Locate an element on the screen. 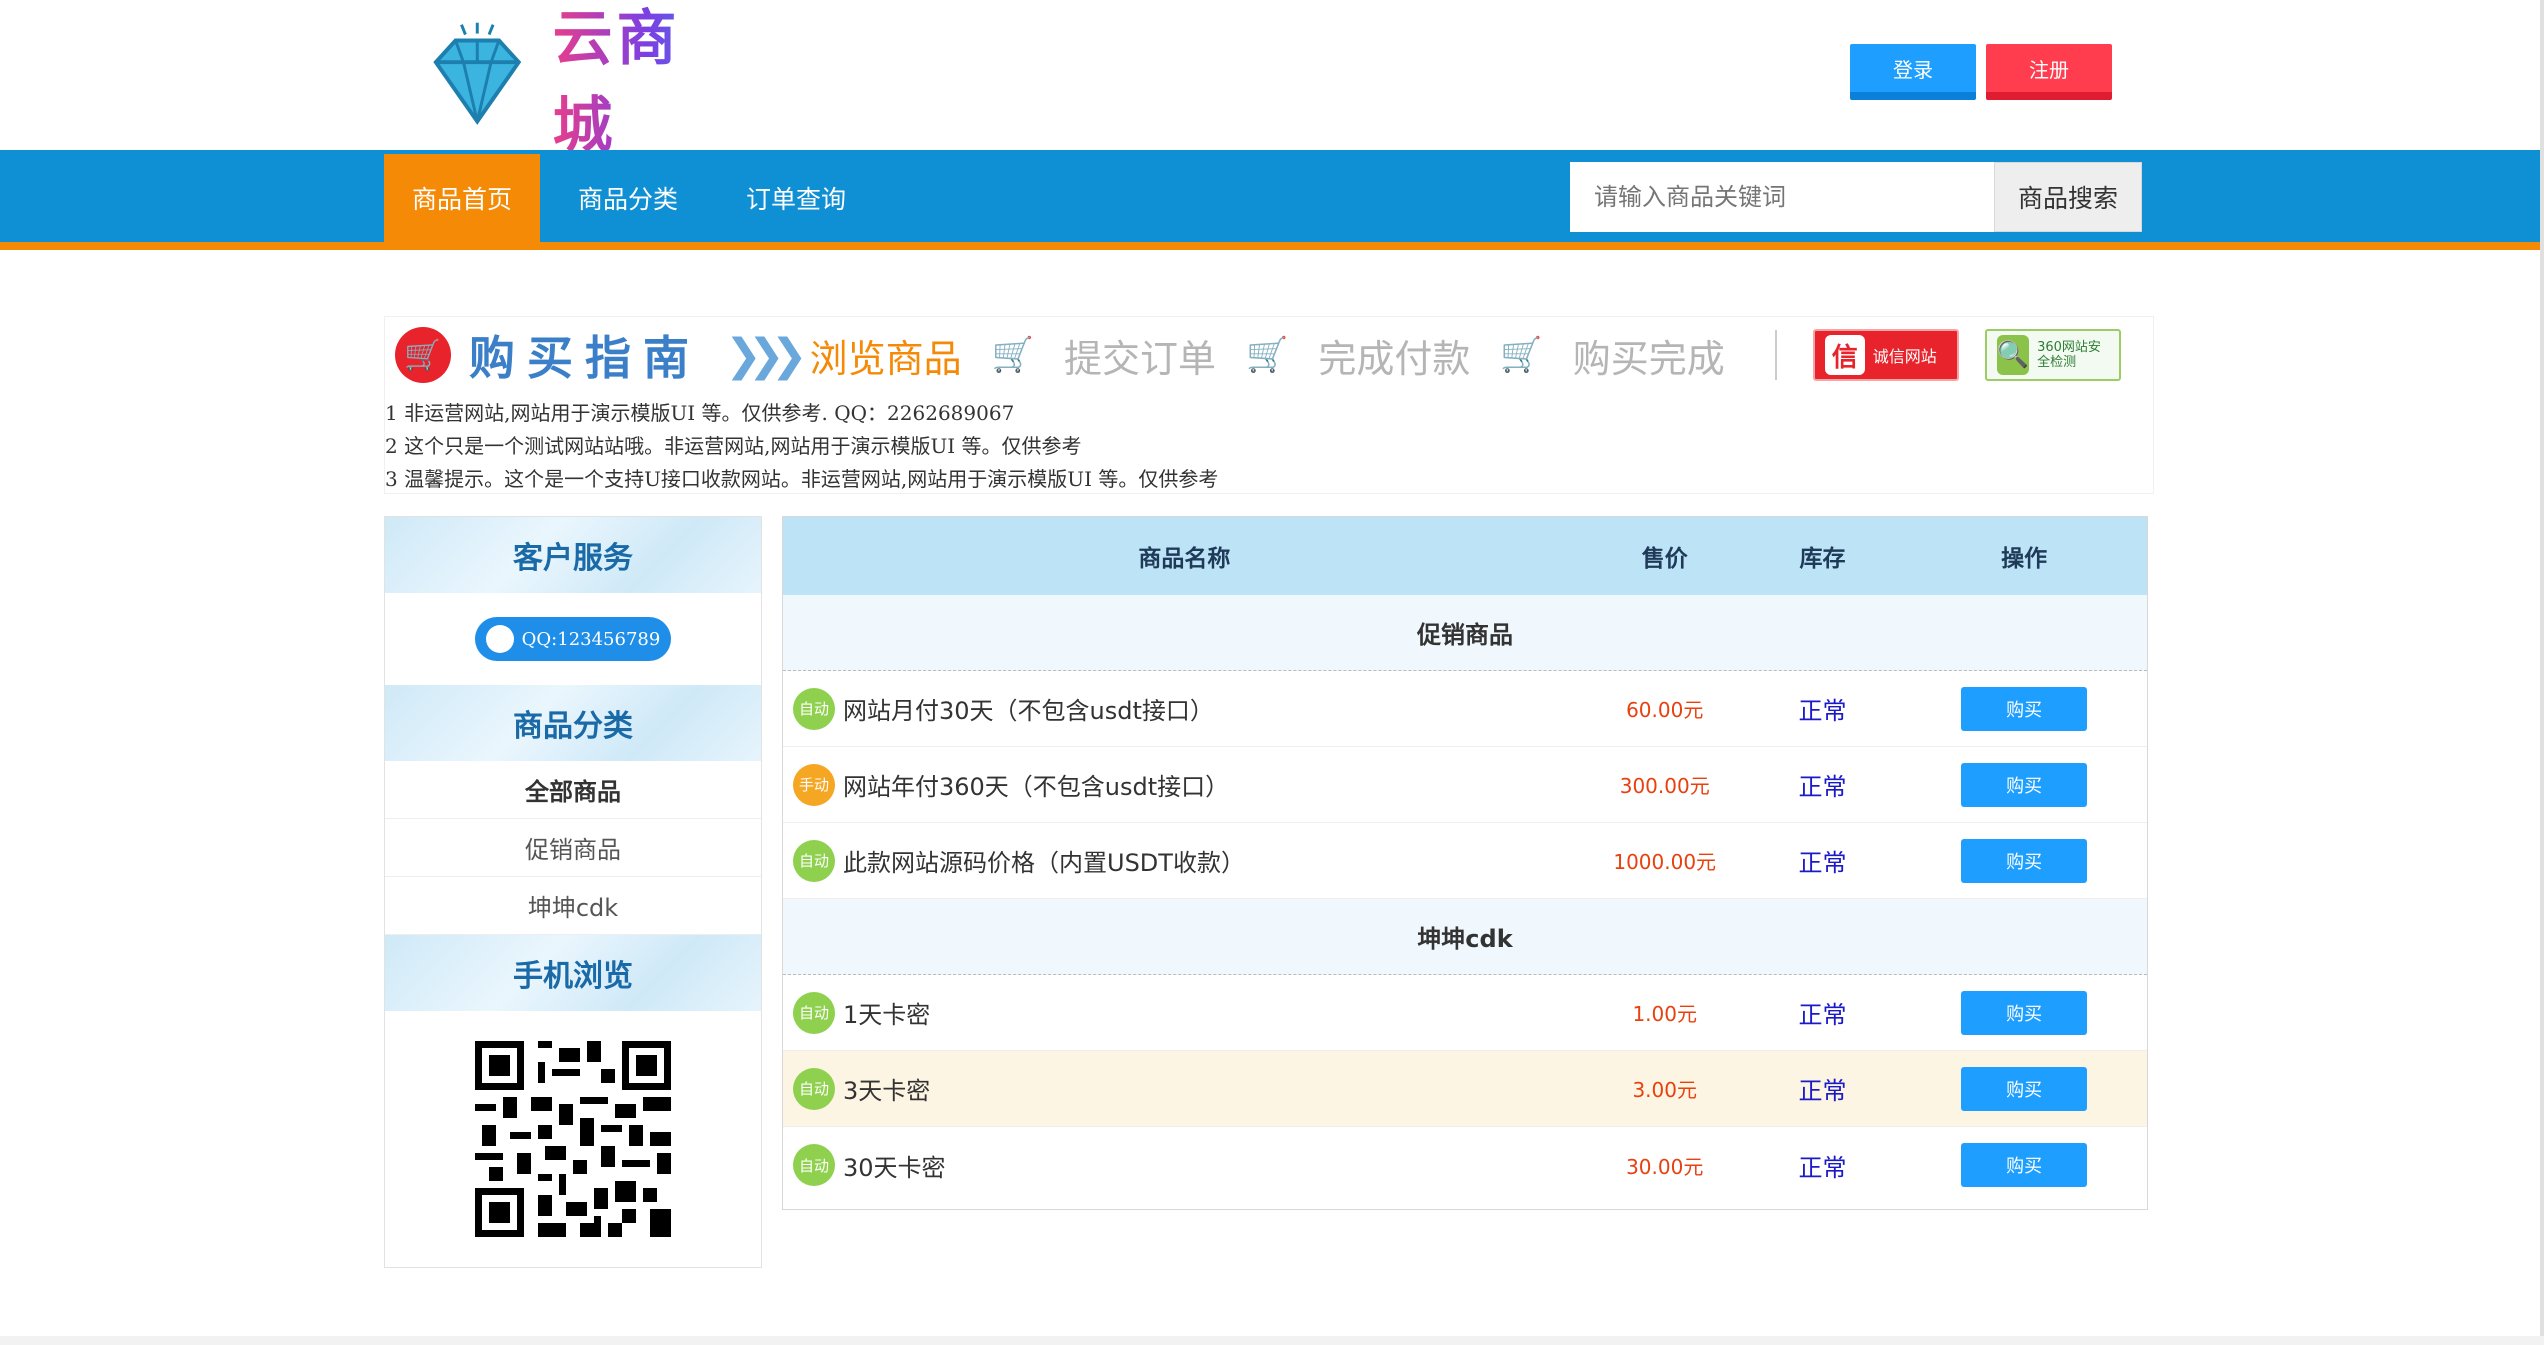 The image size is (2544, 1345). product-name: 3天卡密 is located at coordinates (887, 1091).